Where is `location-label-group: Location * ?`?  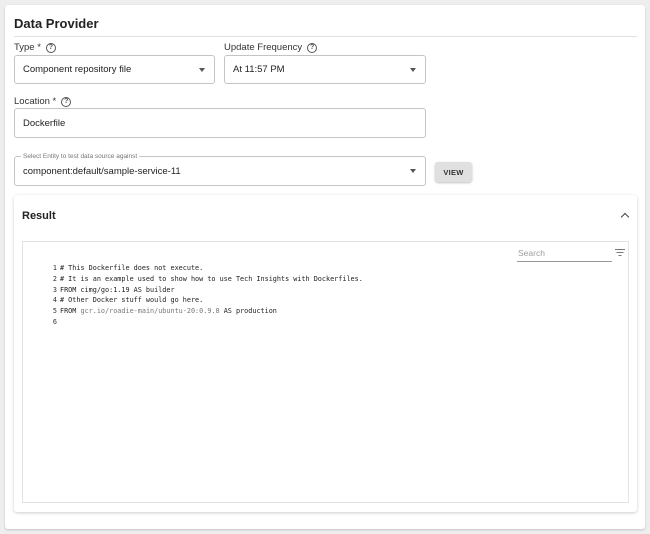 location-label-group: Location * ? is located at coordinates (43, 101).